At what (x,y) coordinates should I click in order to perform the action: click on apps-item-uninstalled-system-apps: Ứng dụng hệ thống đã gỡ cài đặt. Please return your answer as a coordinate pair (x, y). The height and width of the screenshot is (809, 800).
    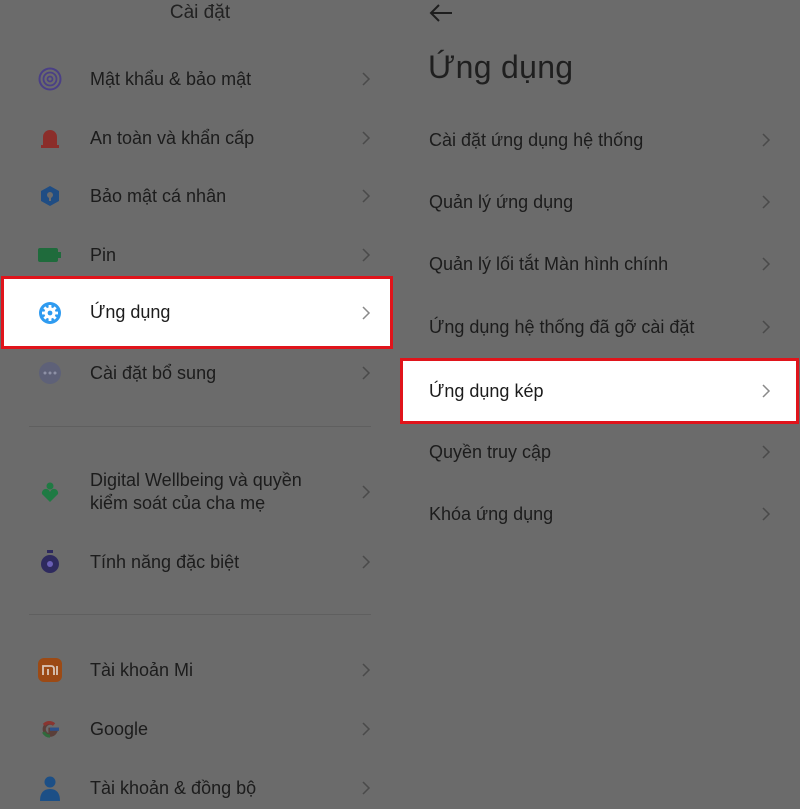
    Looking at the image, I should click on (600, 327).